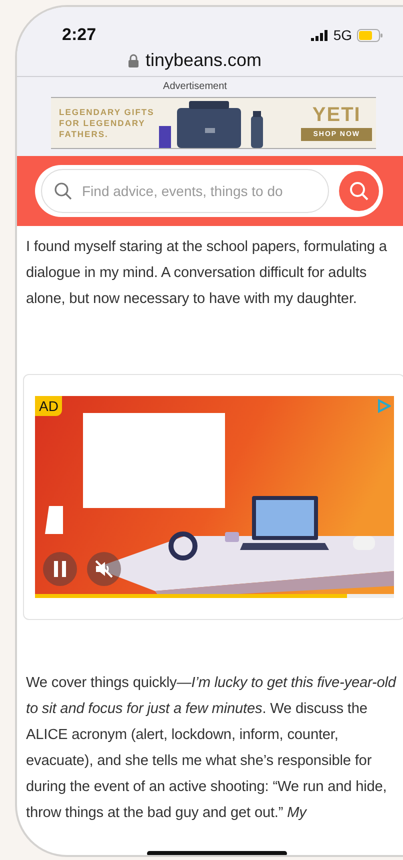  What do you see at coordinates (319, 35) in the screenshot?
I see `signal-icon` at bounding box center [319, 35].